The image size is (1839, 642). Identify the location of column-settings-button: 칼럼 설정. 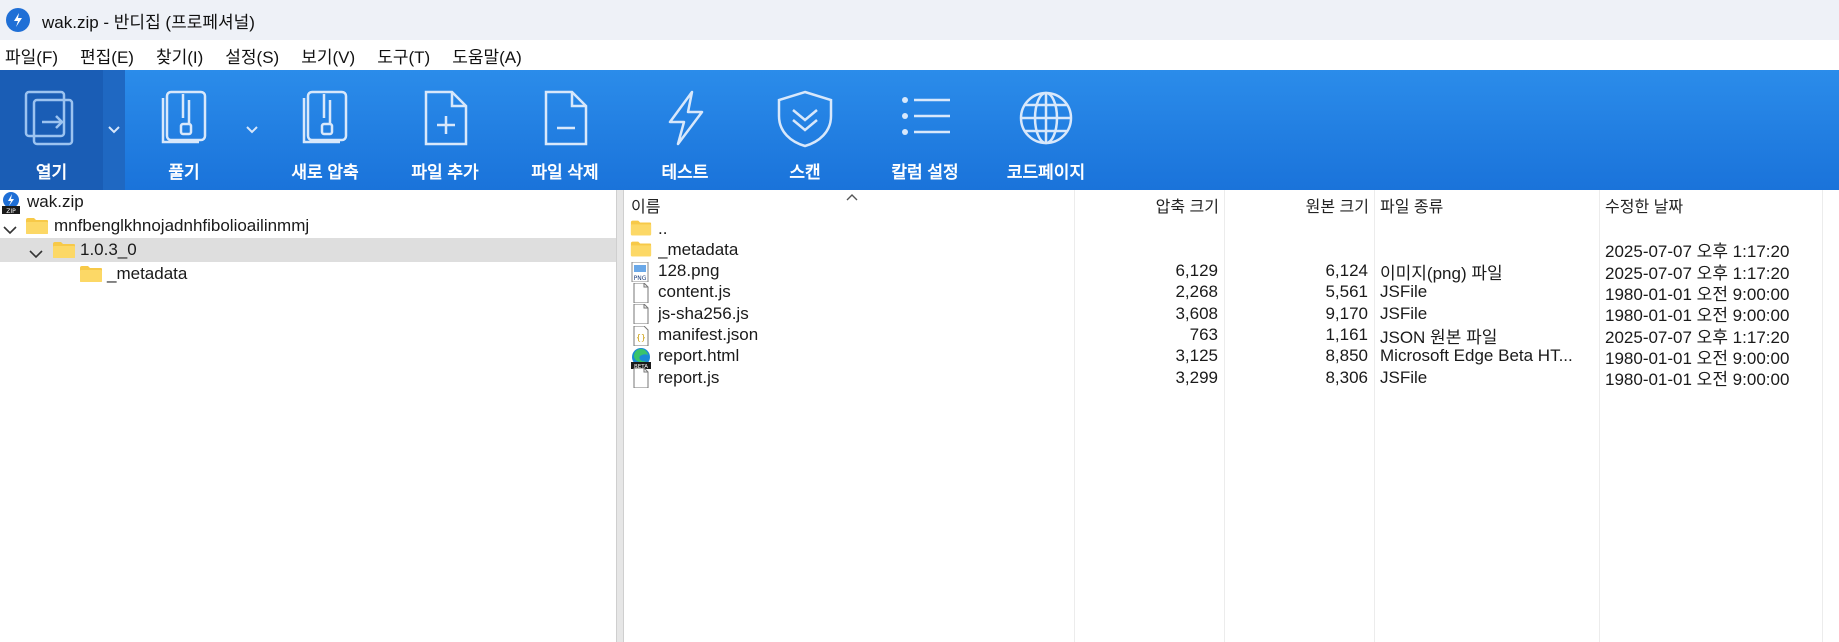
(925, 130).